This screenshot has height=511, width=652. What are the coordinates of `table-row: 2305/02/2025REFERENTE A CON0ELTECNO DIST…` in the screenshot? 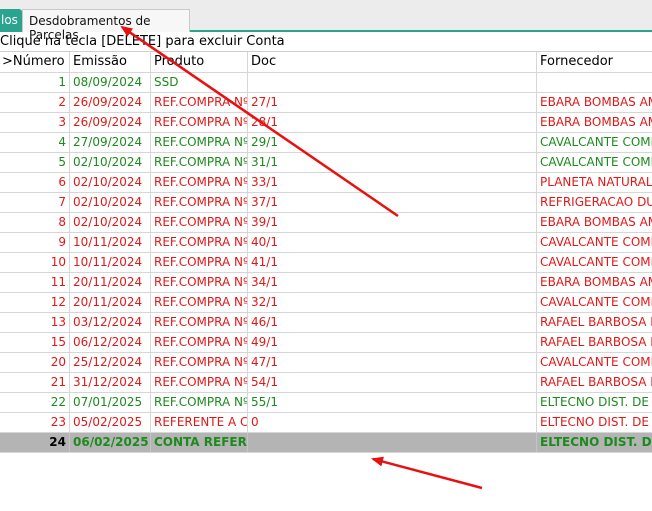 It's located at (326, 423).